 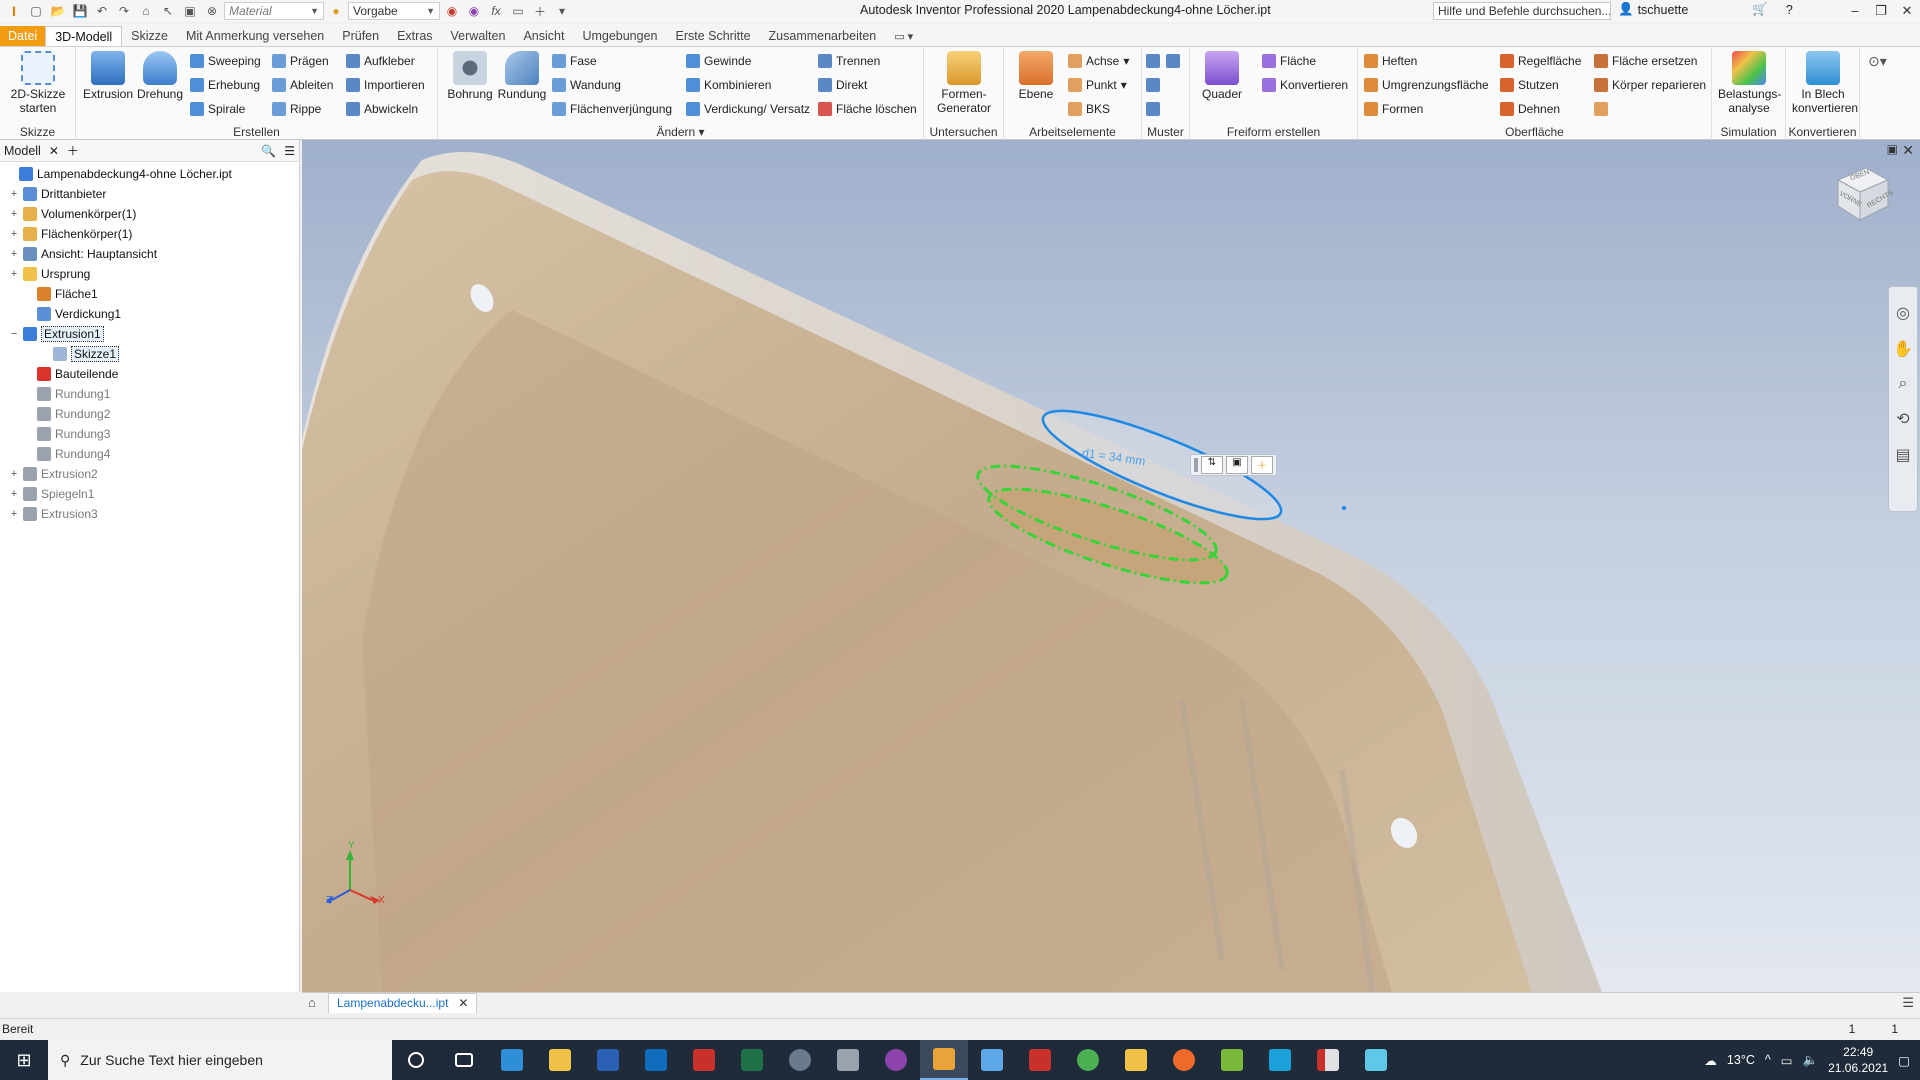 I want to click on undo-icon: ↶, so click(x=102, y=11).